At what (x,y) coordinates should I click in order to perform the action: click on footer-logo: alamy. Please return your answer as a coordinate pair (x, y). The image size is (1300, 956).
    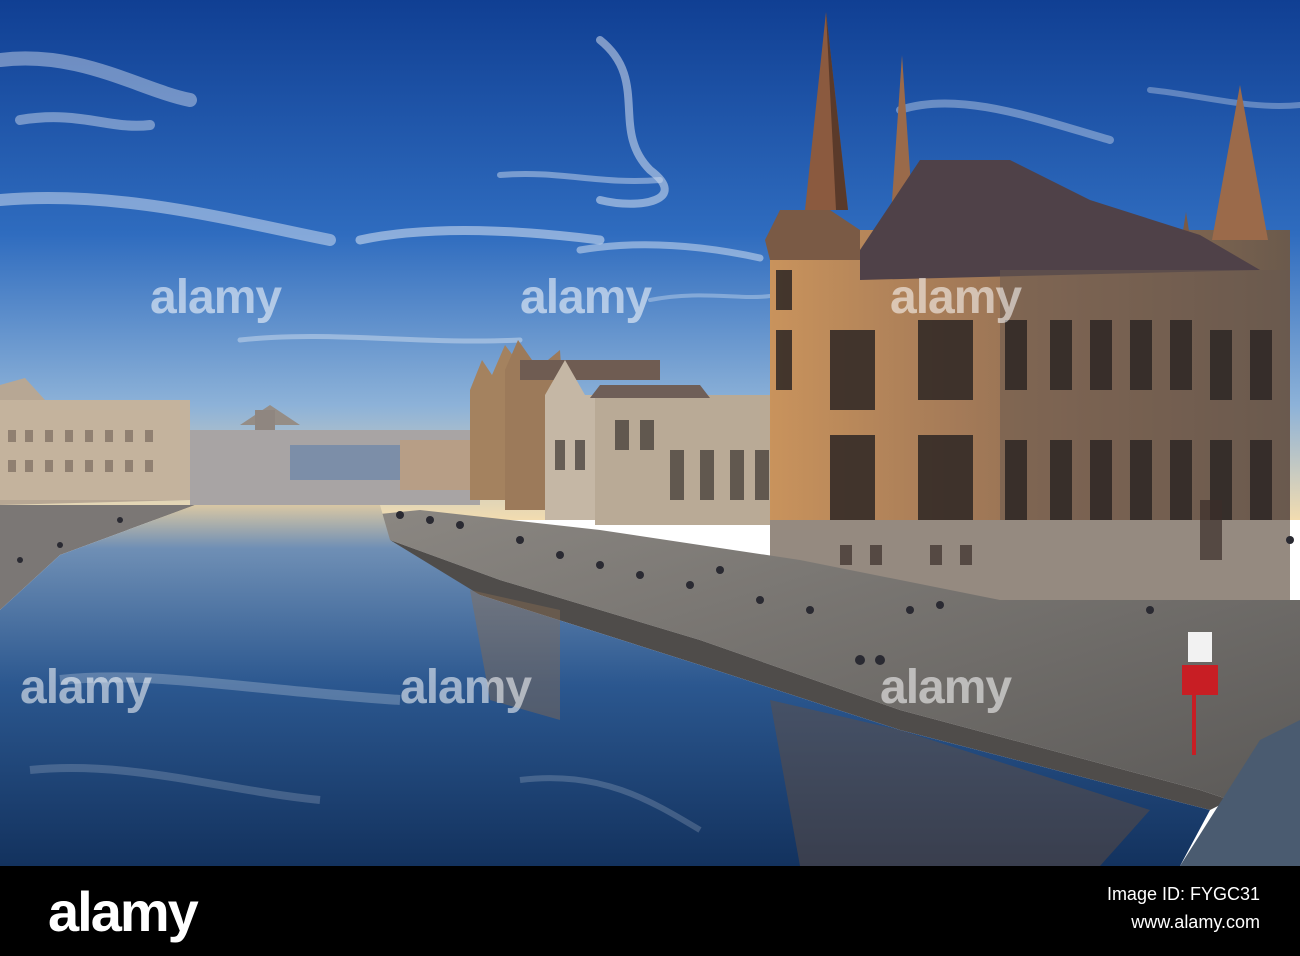
    Looking at the image, I should click on (123, 912).